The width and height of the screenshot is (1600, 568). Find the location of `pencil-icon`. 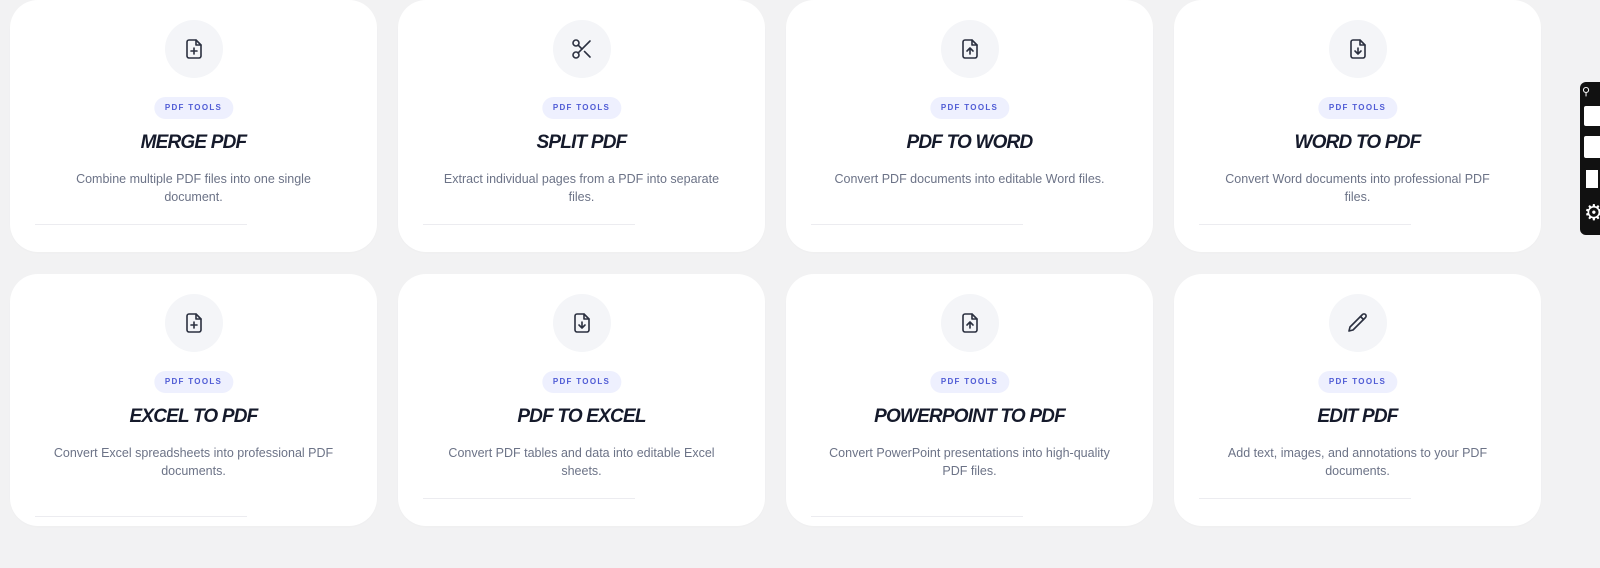

pencil-icon is located at coordinates (1357, 323).